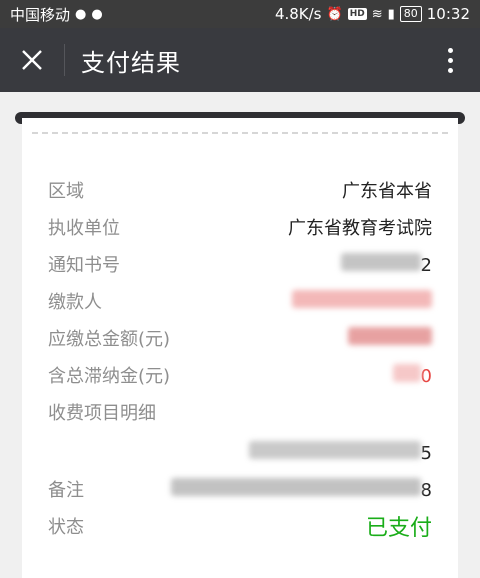 The height and width of the screenshot is (578, 480). Describe the element at coordinates (334, 14) in the screenshot. I see `alarm-icon: ⏰` at that location.